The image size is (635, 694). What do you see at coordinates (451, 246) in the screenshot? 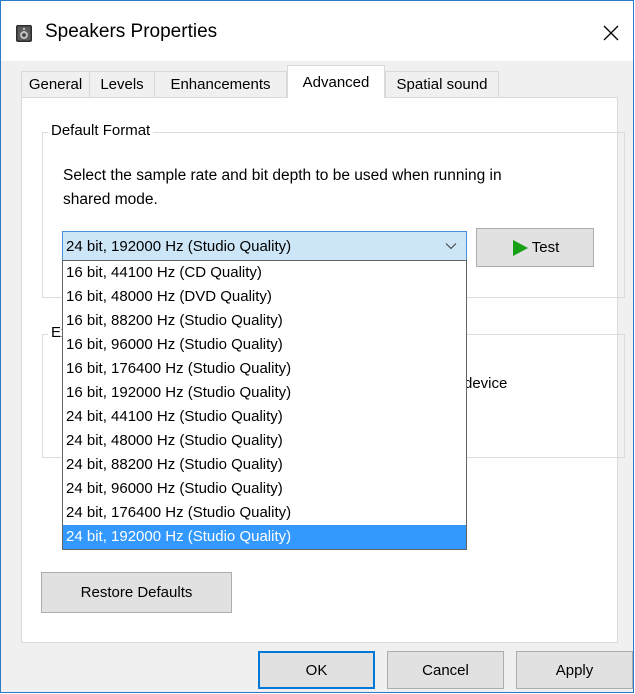
I see `chevron-down-icon` at bounding box center [451, 246].